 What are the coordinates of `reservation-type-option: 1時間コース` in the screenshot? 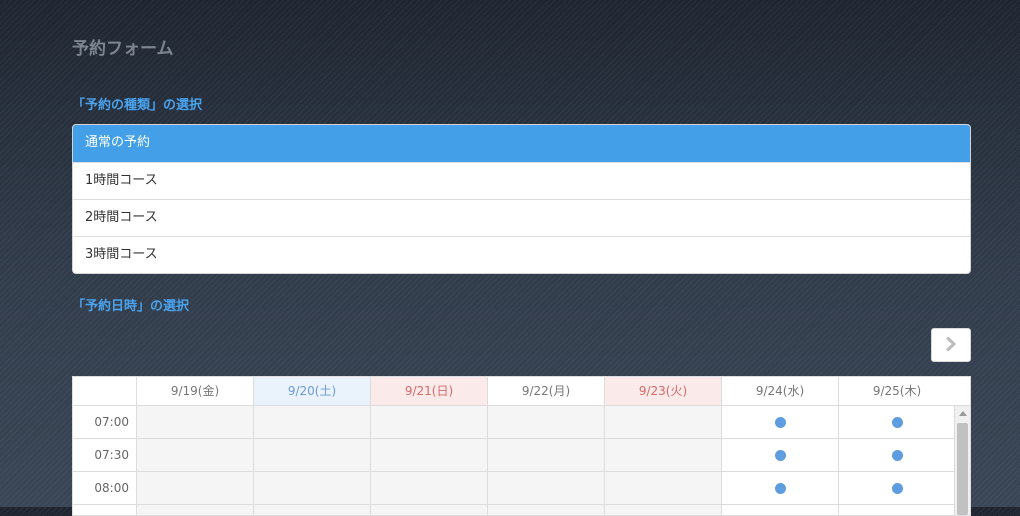 It's located at (521, 180).